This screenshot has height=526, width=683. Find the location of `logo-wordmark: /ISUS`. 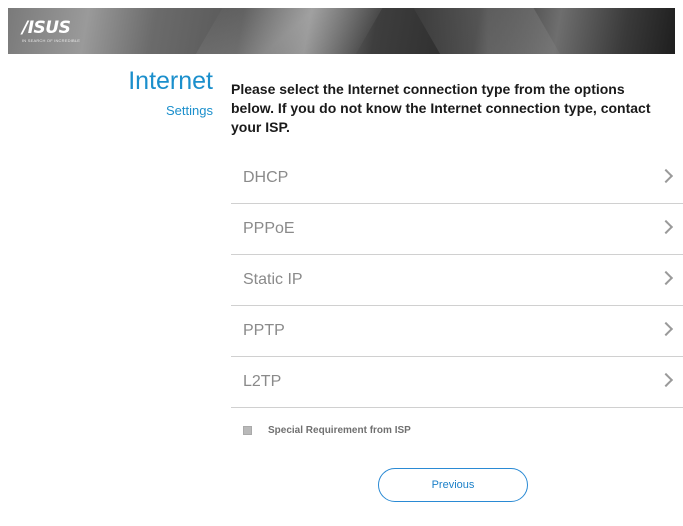

logo-wordmark: /ISUS is located at coordinates (46, 28).